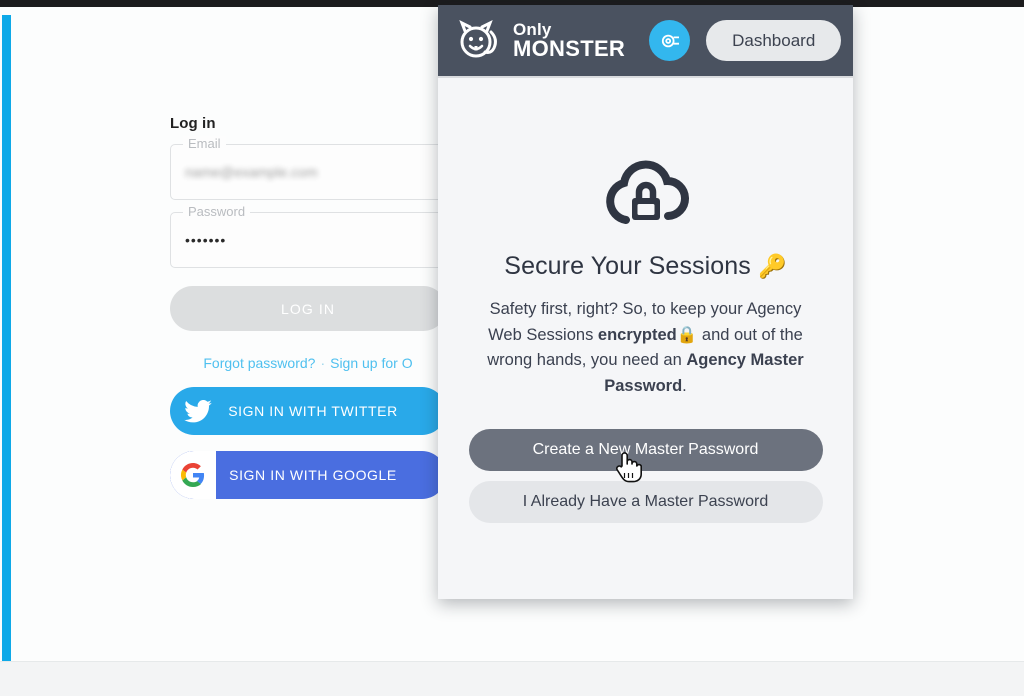 This screenshot has width=1024, height=696. I want to click on email-field: Email name@example.com, so click(308, 168).